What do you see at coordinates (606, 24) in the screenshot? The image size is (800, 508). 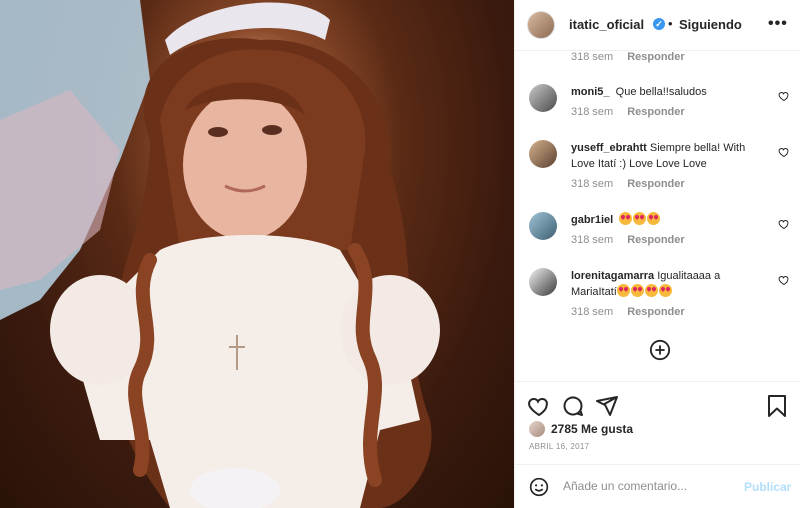 I see `author-username: itatic_oficial` at bounding box center [606, 24].